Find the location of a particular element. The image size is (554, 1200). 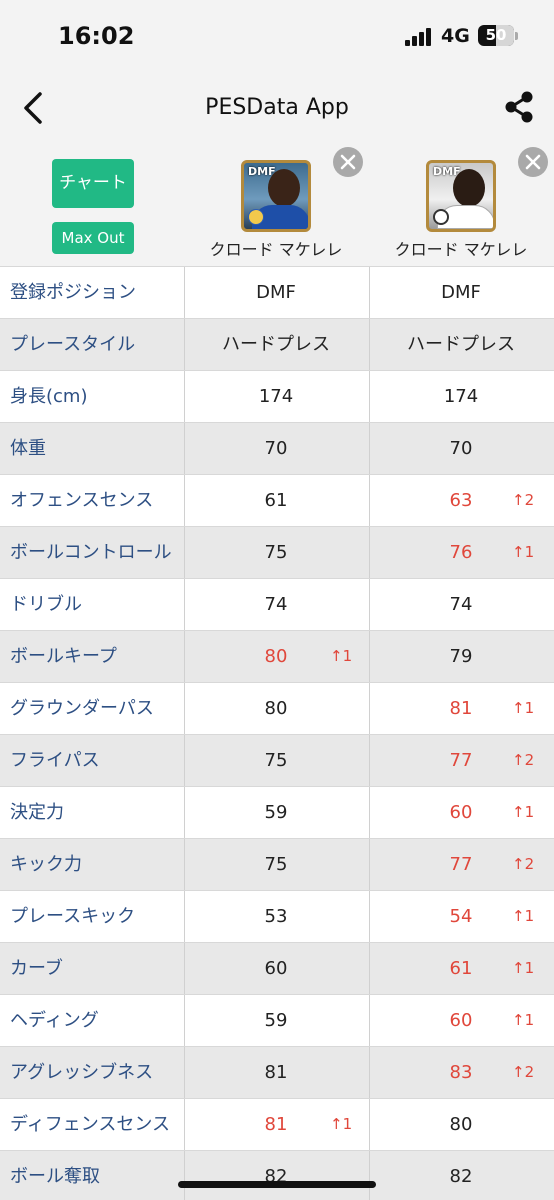

player-2-value: 70 is located at coordinates (461, 448).